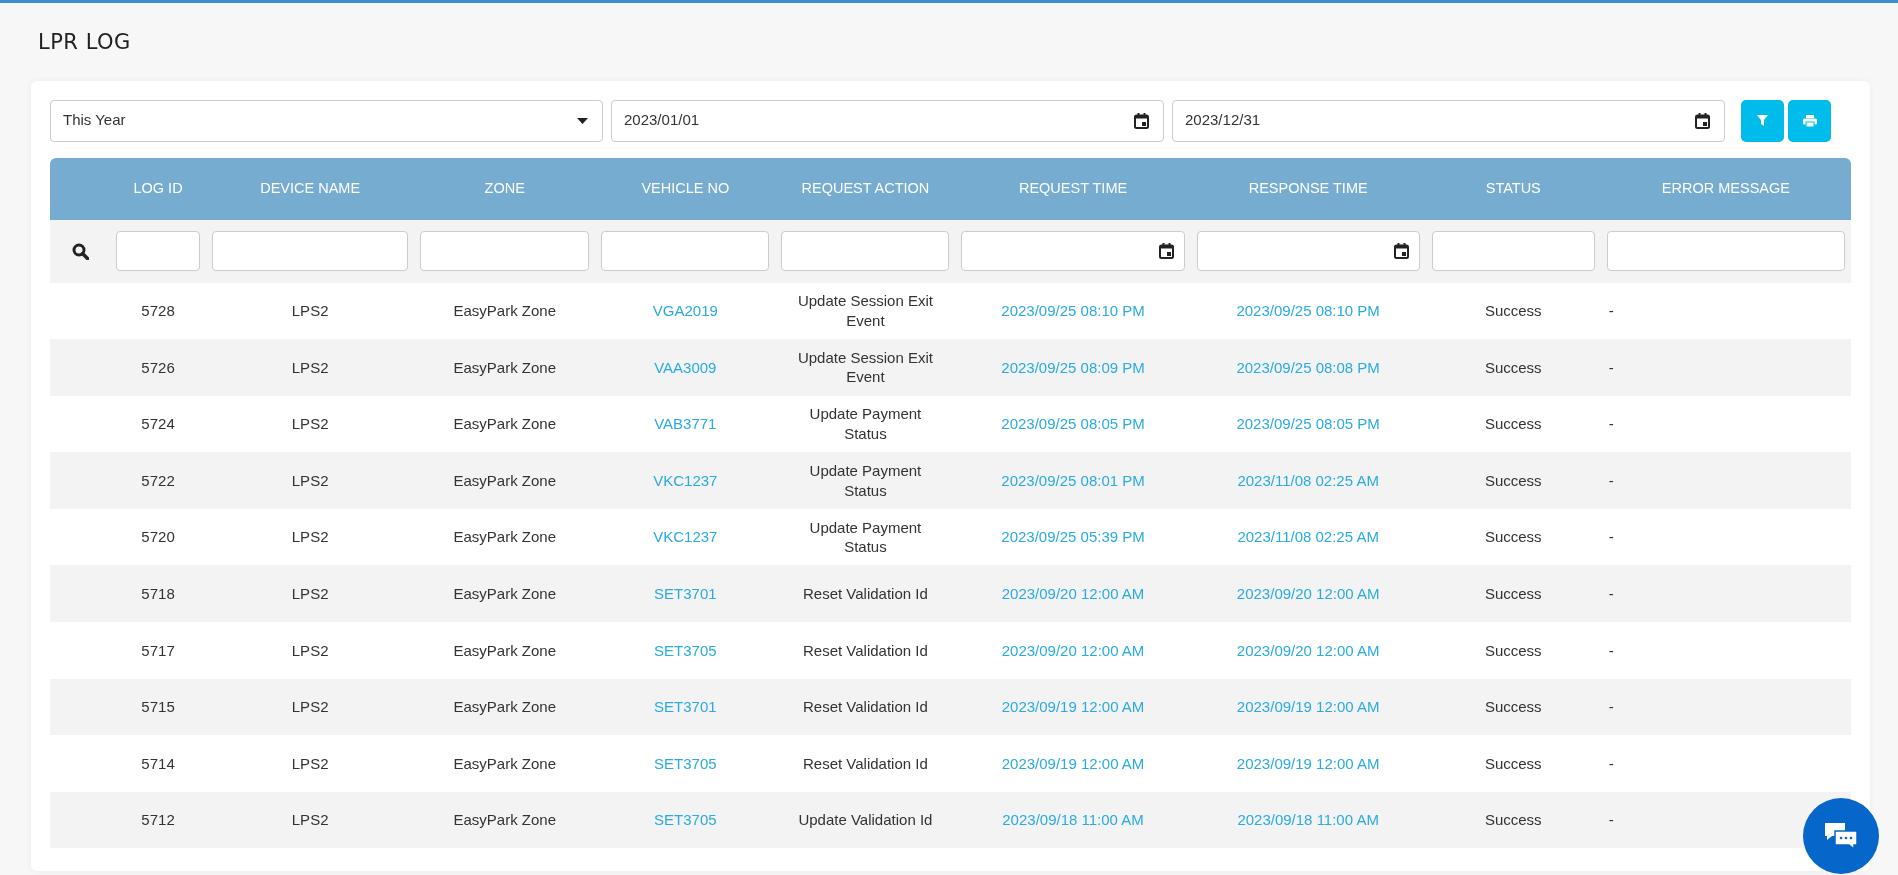 The height and width of the screenshot is (875, 1898). What do you see at coordinates (310, 187) in the screenshot?
I see `column-header: DEVICE NAME` at bounding box center [310, 187].